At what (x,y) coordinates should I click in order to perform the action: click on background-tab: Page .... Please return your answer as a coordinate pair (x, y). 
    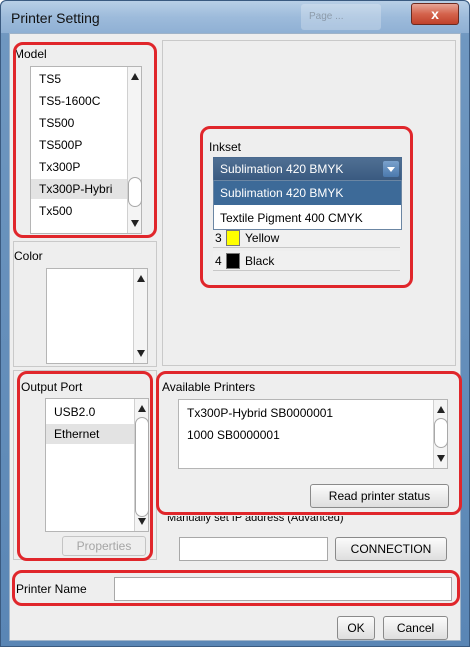
    Looking at the image, I should click on (341, 17).